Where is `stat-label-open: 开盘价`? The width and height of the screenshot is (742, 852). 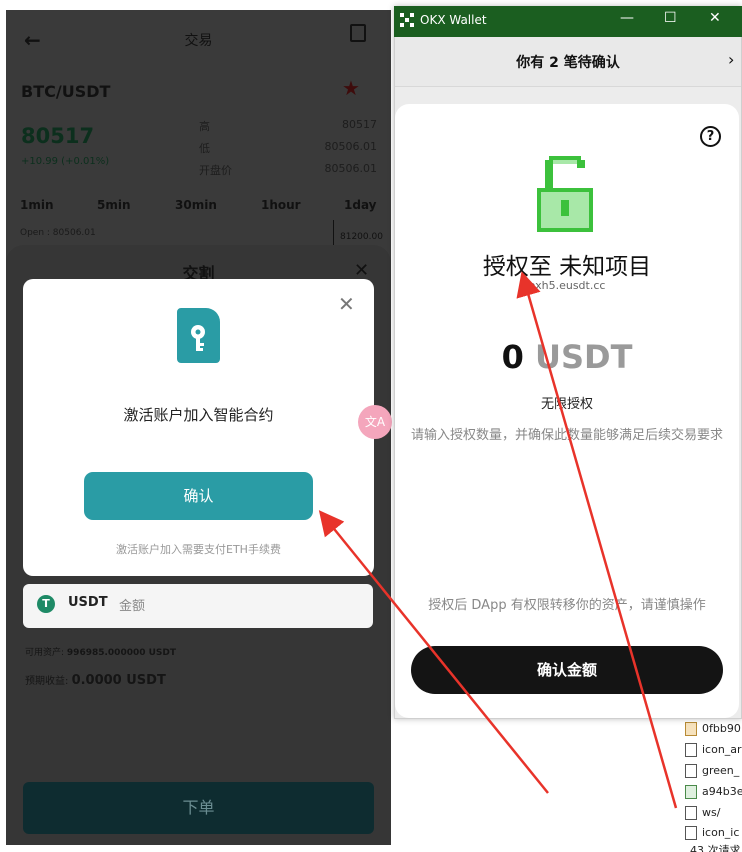 stat-label-open: 开盘价 is located at coordinates (215, 170).